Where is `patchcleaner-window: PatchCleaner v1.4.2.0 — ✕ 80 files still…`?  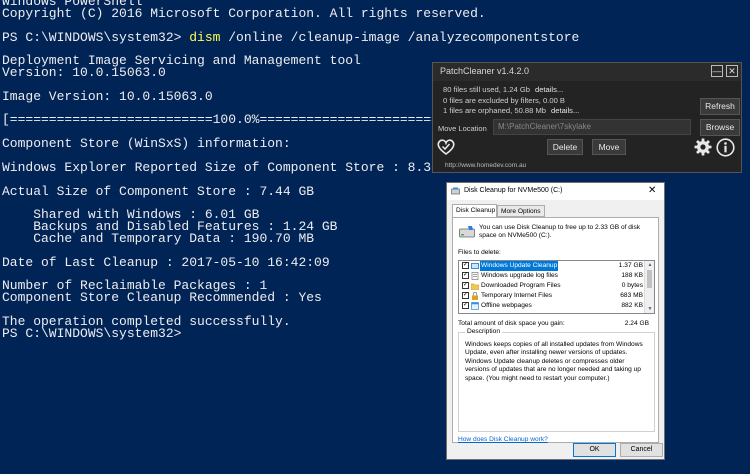 patchcleaner-window: PatchCleaner v1.4.2.0 — ✕ 80 files still… is located at coordinates (587, 117).